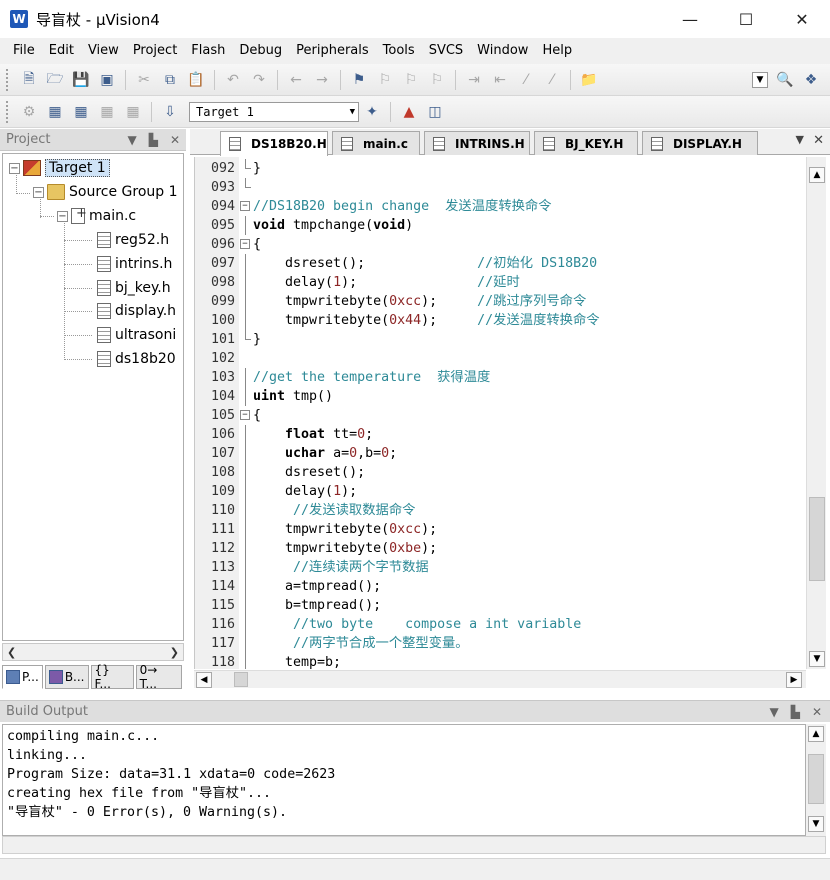  What do you see at coordinates (499, 263) in the screenshot?
I see `code-line: 097 dsreset(); //初始化 DS18B20` at bounding box center [499, 263].